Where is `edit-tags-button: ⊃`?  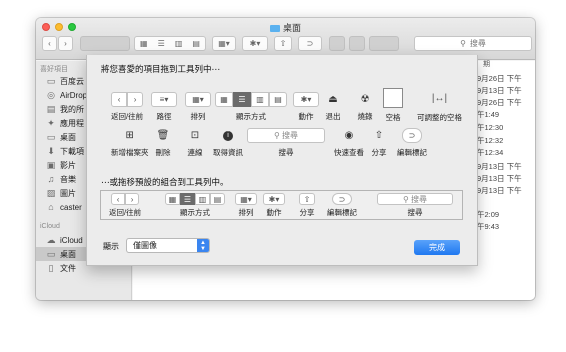 edit-tags-button: ⊃ is located at coordinates (310, 43).